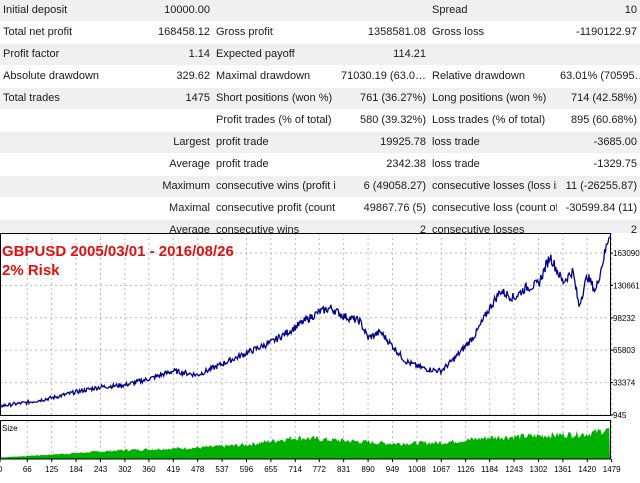 This screenshot has width=640, height=483. I want to click on stats-value2: 1358581.08, so click(382, 32).